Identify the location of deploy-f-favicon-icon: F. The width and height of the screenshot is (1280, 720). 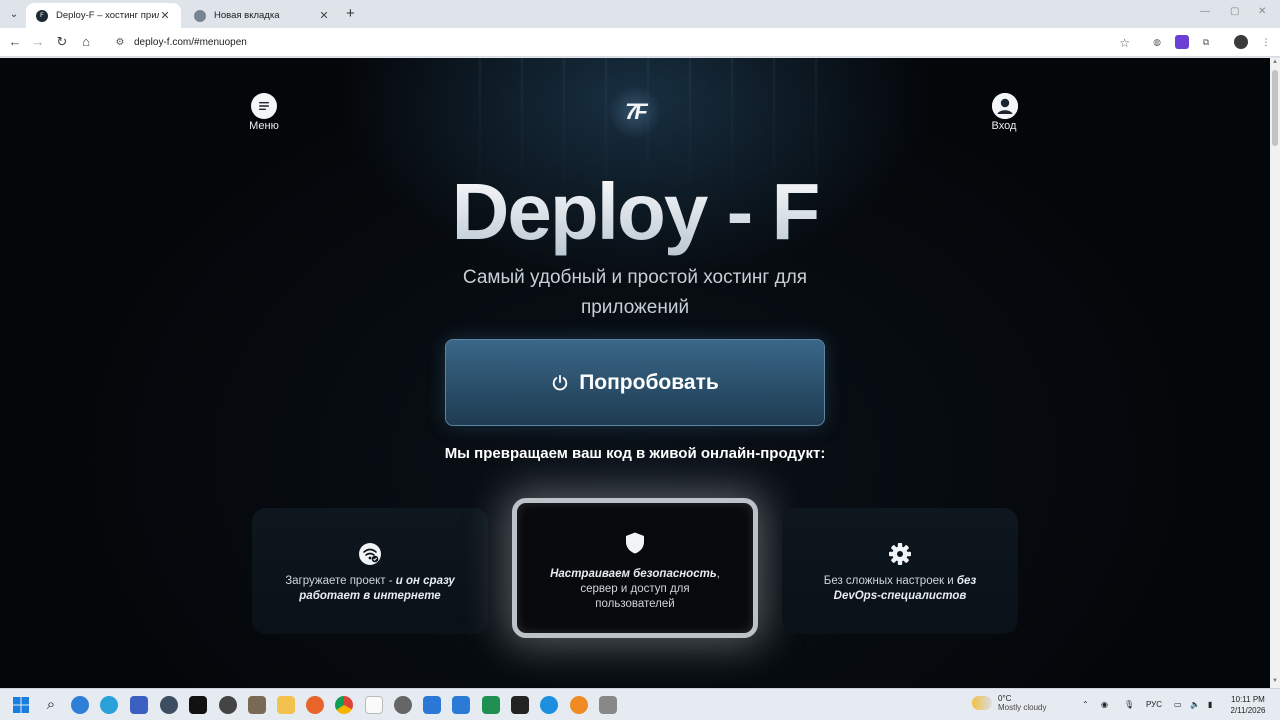
(42, 15).